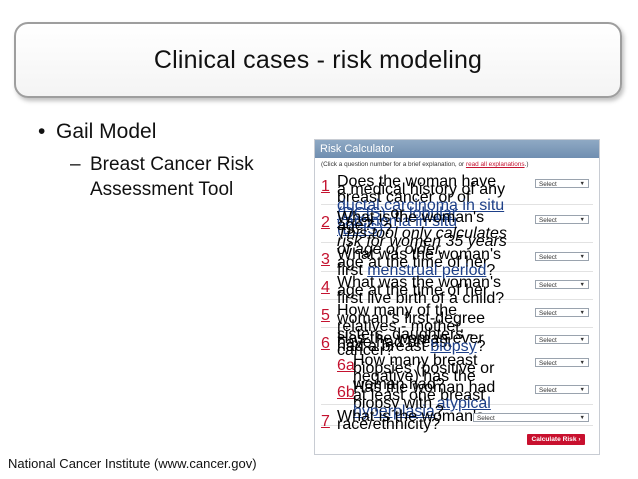 The height and width of the screenshot is (479, 638). I want to click on question-3-select: Select ▼, so click(562, 256).